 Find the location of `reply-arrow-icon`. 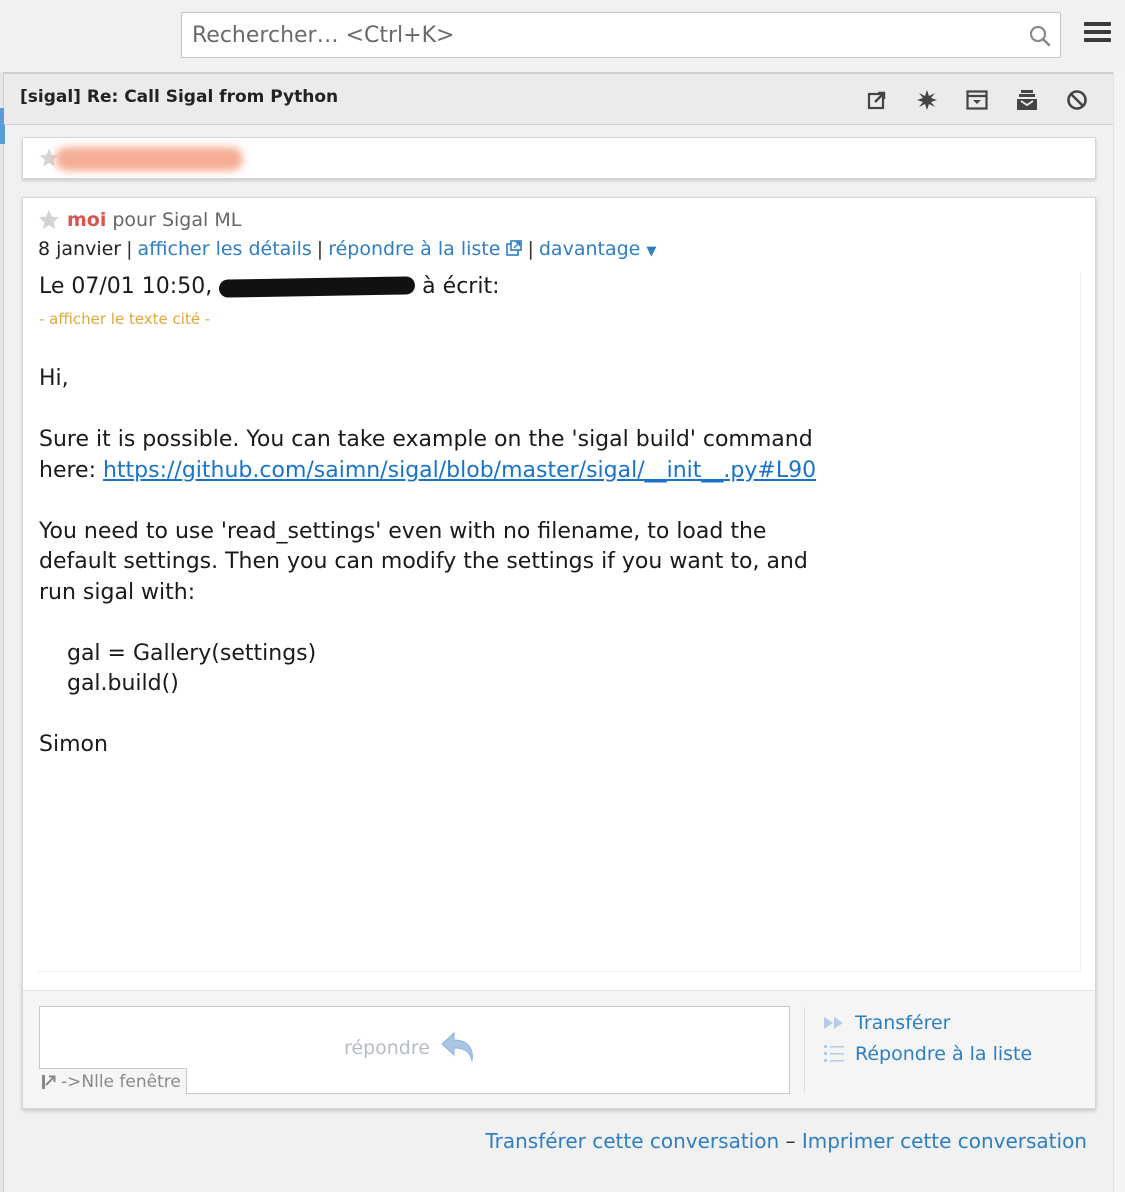

reply-arrow-icon is located at coordinates (457, 1046).